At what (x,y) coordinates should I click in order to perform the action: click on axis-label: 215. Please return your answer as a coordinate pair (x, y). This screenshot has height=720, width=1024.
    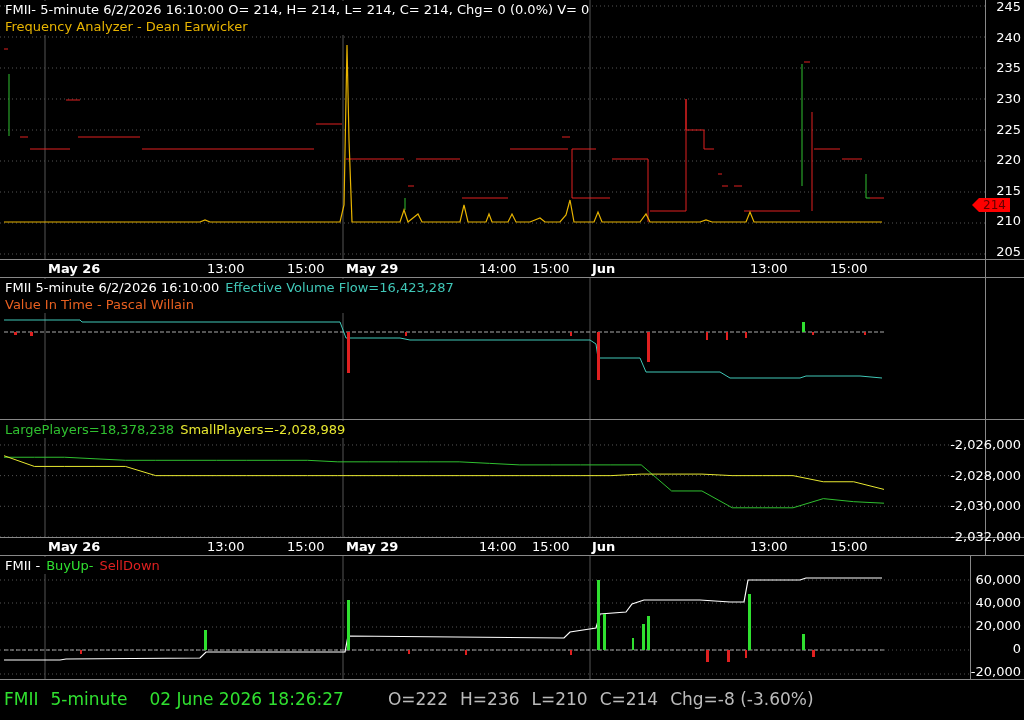
    Looking at the image, I should click on (1008, 190).